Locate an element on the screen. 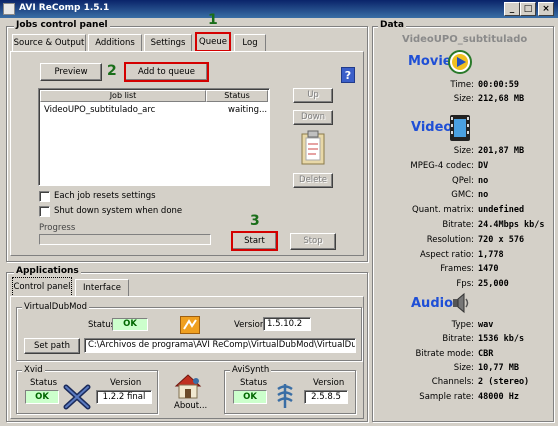  speaker-icon is located at coordinates (461, 303).